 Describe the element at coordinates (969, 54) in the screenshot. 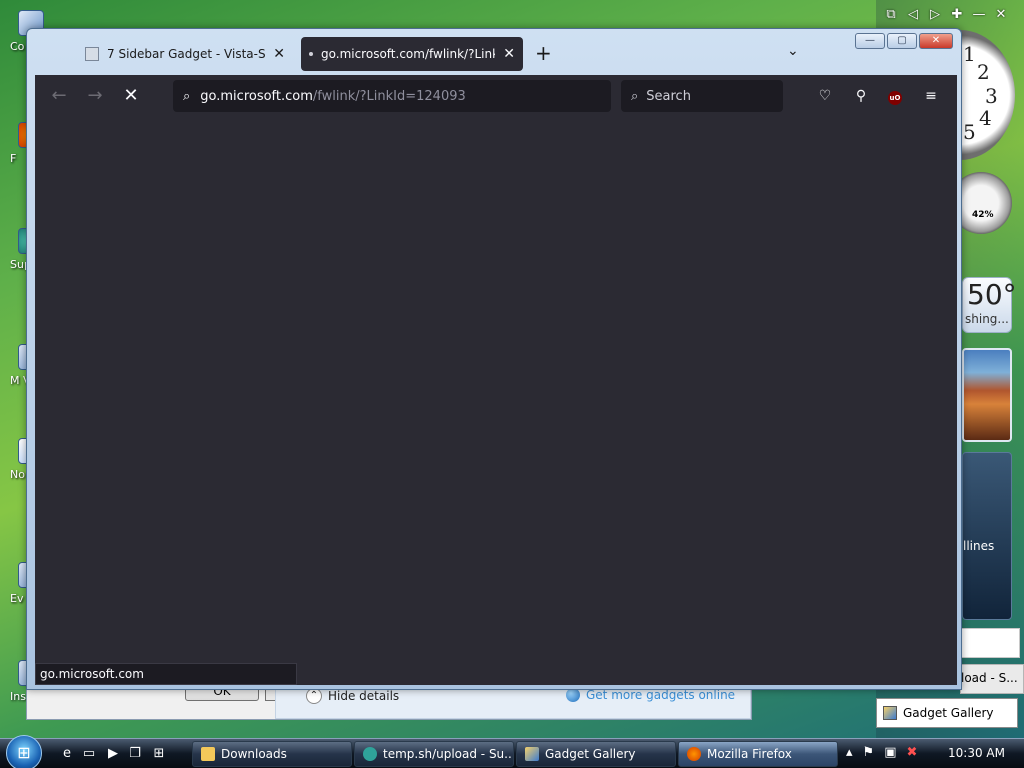

I see `clock-number: 1` at that location.